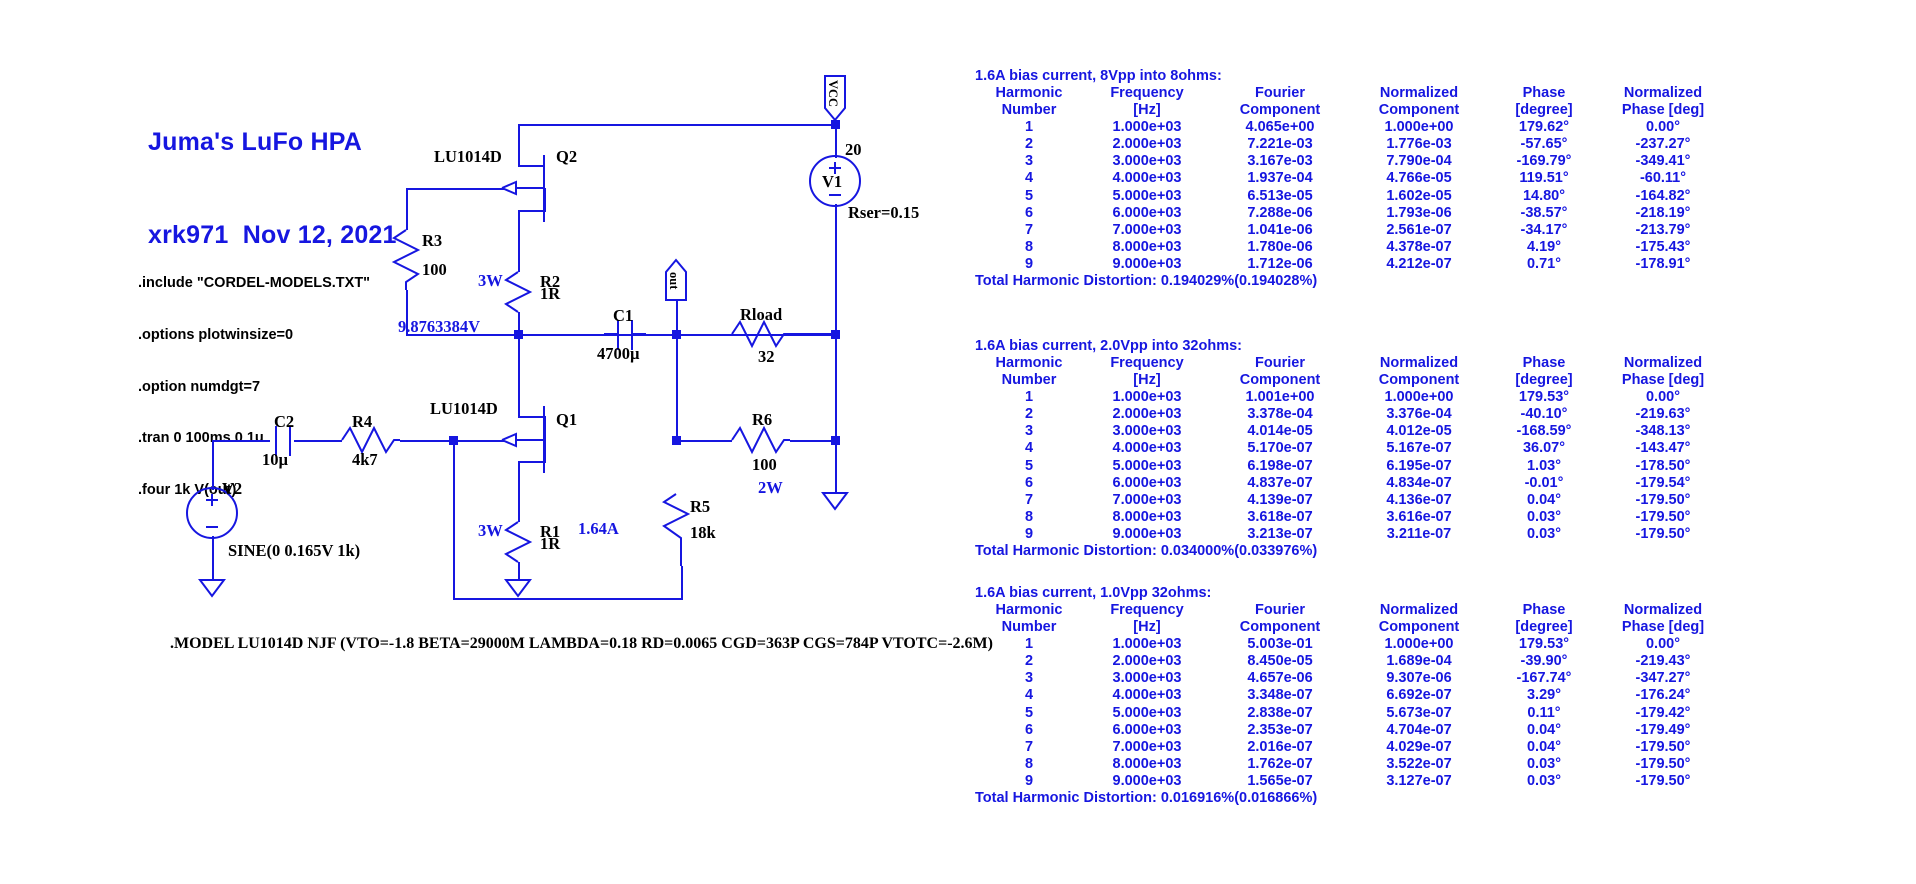 This screenshot has width=1916, height=884. I want to click on table-2-caption: 1.6A bias current, 2.0Vpp into 32ohms:, so click(1108, 346).